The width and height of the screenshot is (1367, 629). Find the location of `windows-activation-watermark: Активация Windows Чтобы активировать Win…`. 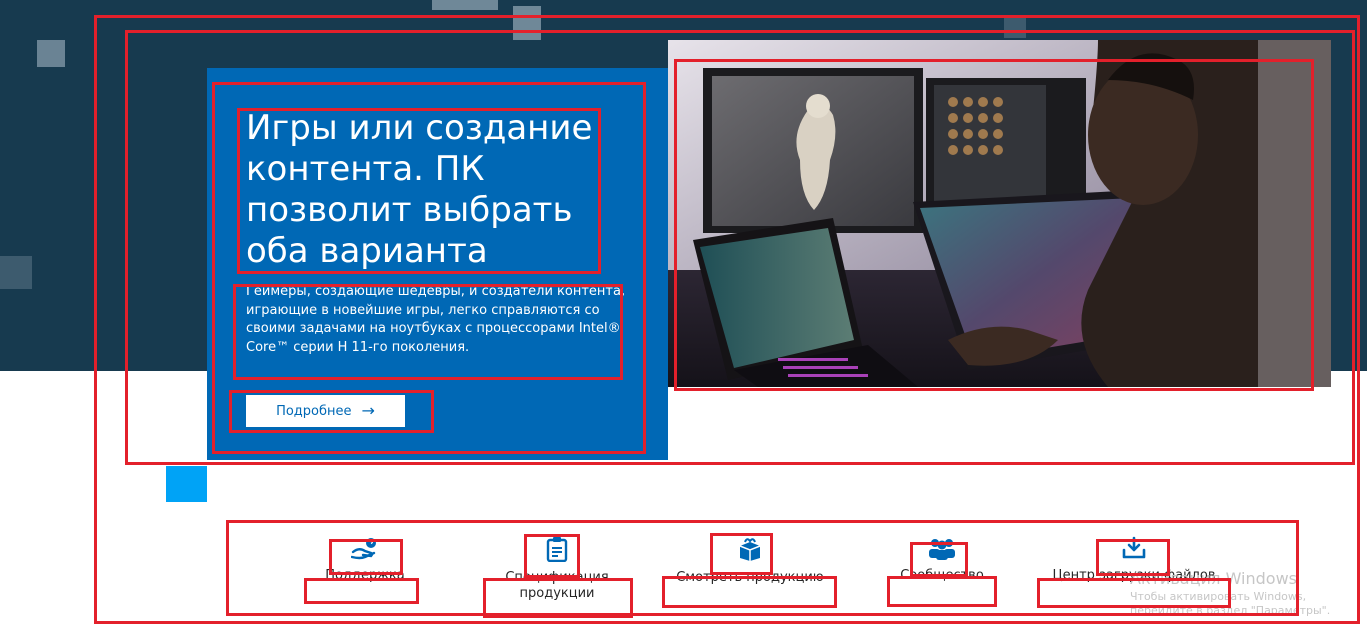

windows-activation-watermark: Активация Windows Чтобы активировать Win… is located at coordinates (1248, 593).